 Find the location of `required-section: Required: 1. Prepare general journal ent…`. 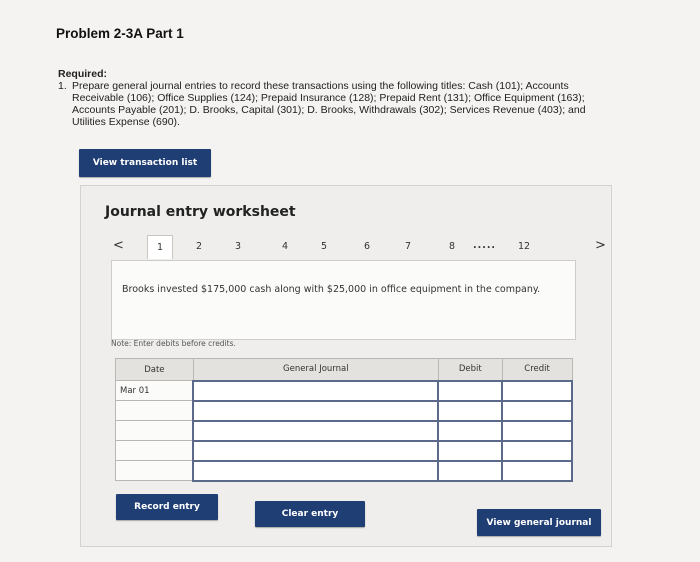

required-section: Required: 1. Prepare general journal ent… is located at coordinates (338, 98).